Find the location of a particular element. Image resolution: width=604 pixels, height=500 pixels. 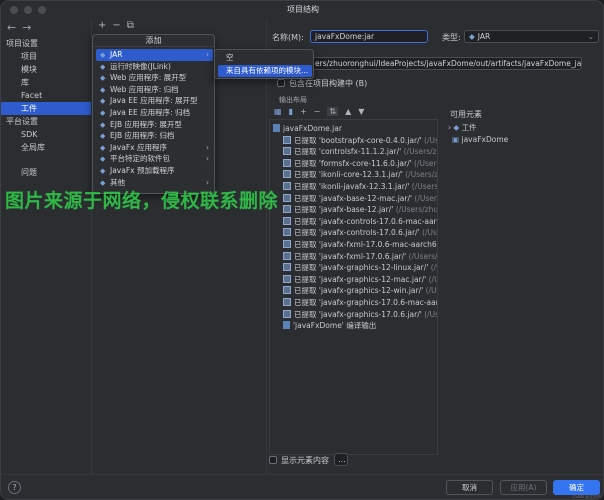

output-tree-item: 已提取 'ikonli-core-12.3.1.jar/' (/Users/zh is located at coordinates (360, 175).